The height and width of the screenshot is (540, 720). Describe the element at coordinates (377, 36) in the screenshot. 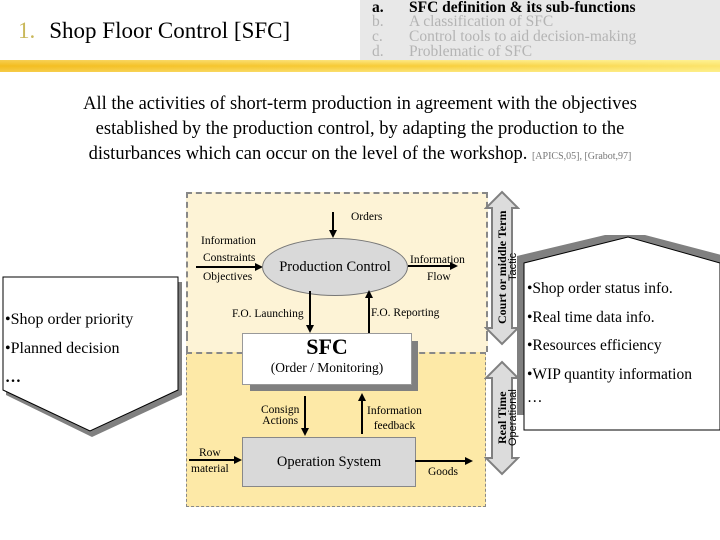

I see `outline-letter: c.` at that location.